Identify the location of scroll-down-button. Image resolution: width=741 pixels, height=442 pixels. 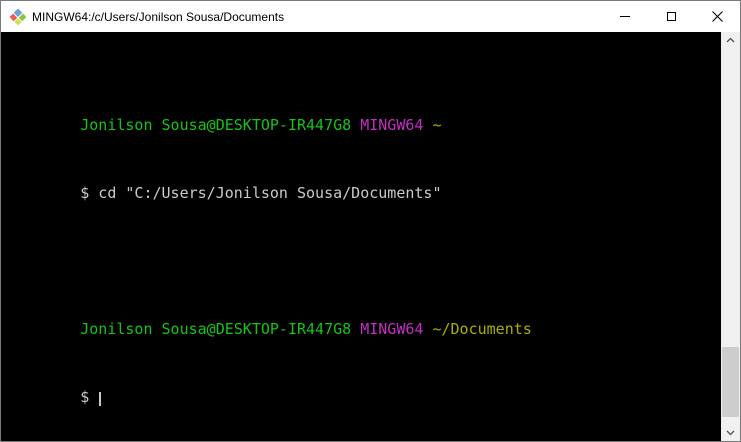
(730, 432).